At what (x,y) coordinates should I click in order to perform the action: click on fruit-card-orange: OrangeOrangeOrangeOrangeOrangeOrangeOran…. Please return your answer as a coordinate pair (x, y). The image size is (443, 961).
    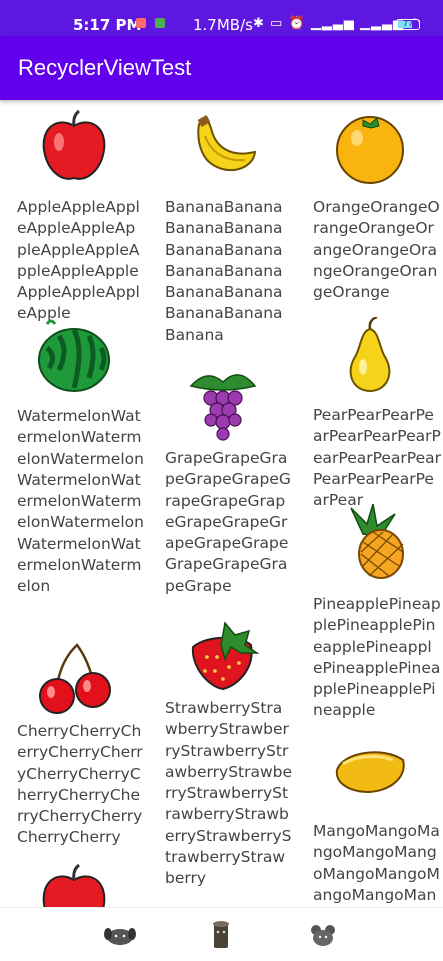
    Looking at the image, I should click on (378, 205).